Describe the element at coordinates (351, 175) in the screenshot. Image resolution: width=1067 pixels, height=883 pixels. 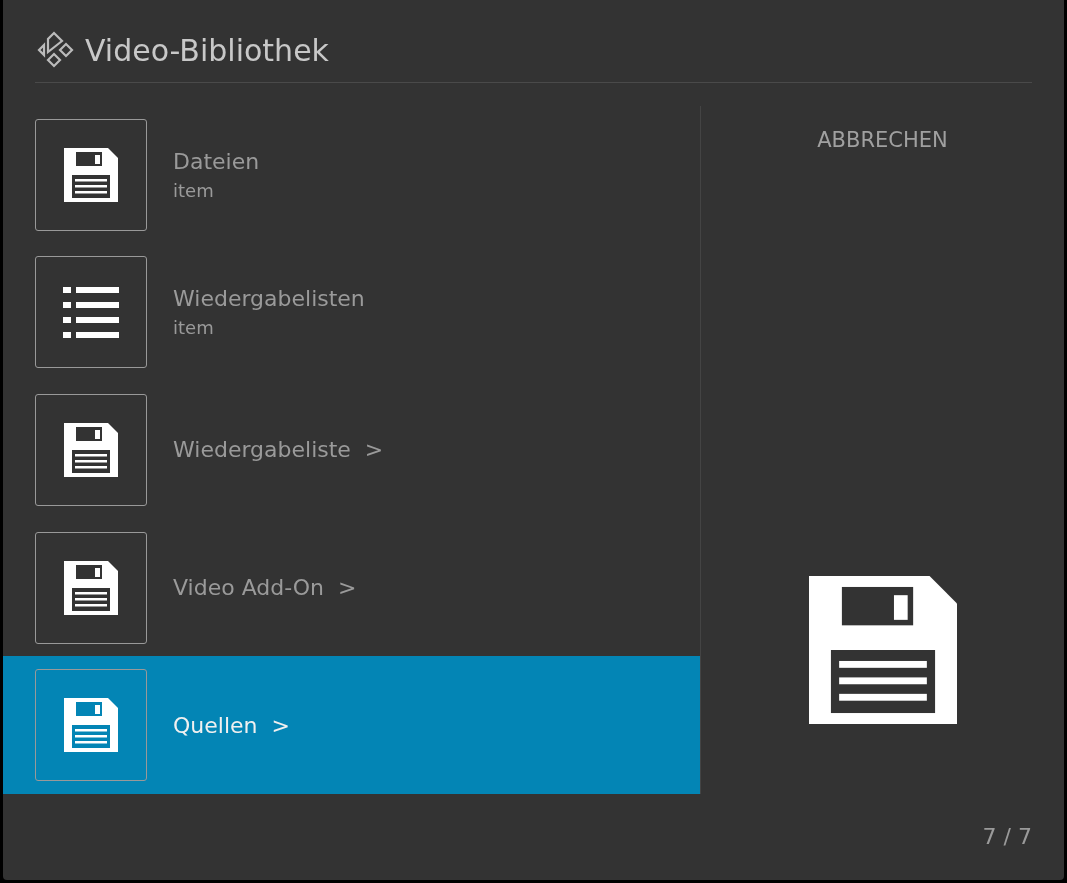
I see `list-item: Dateien item` at that location.